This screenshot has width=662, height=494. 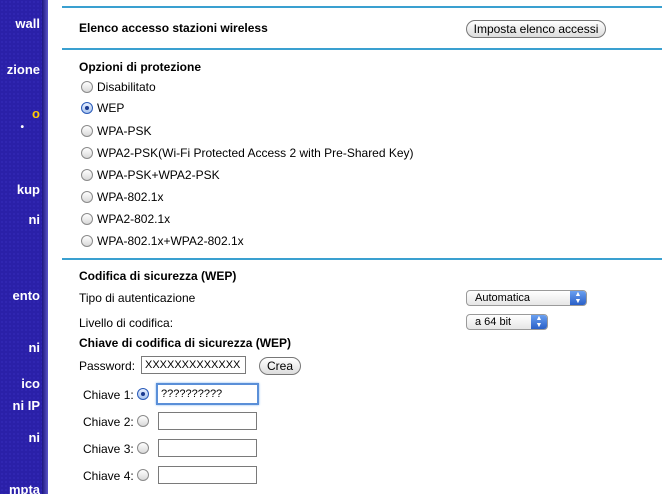 I want to click on create-key-button: Crea, so click(x=280, y=366).